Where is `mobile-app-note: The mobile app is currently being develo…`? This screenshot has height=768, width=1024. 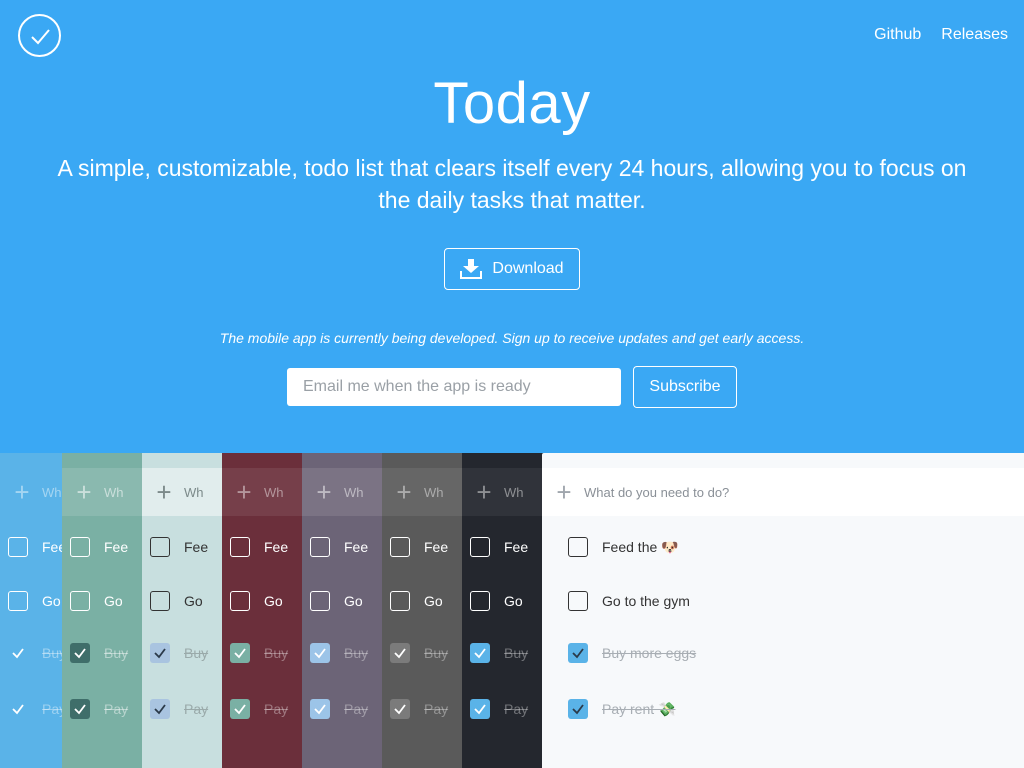
mobile-app-note: The mobile app is currently being develo… is located at coordinates (512, 338).